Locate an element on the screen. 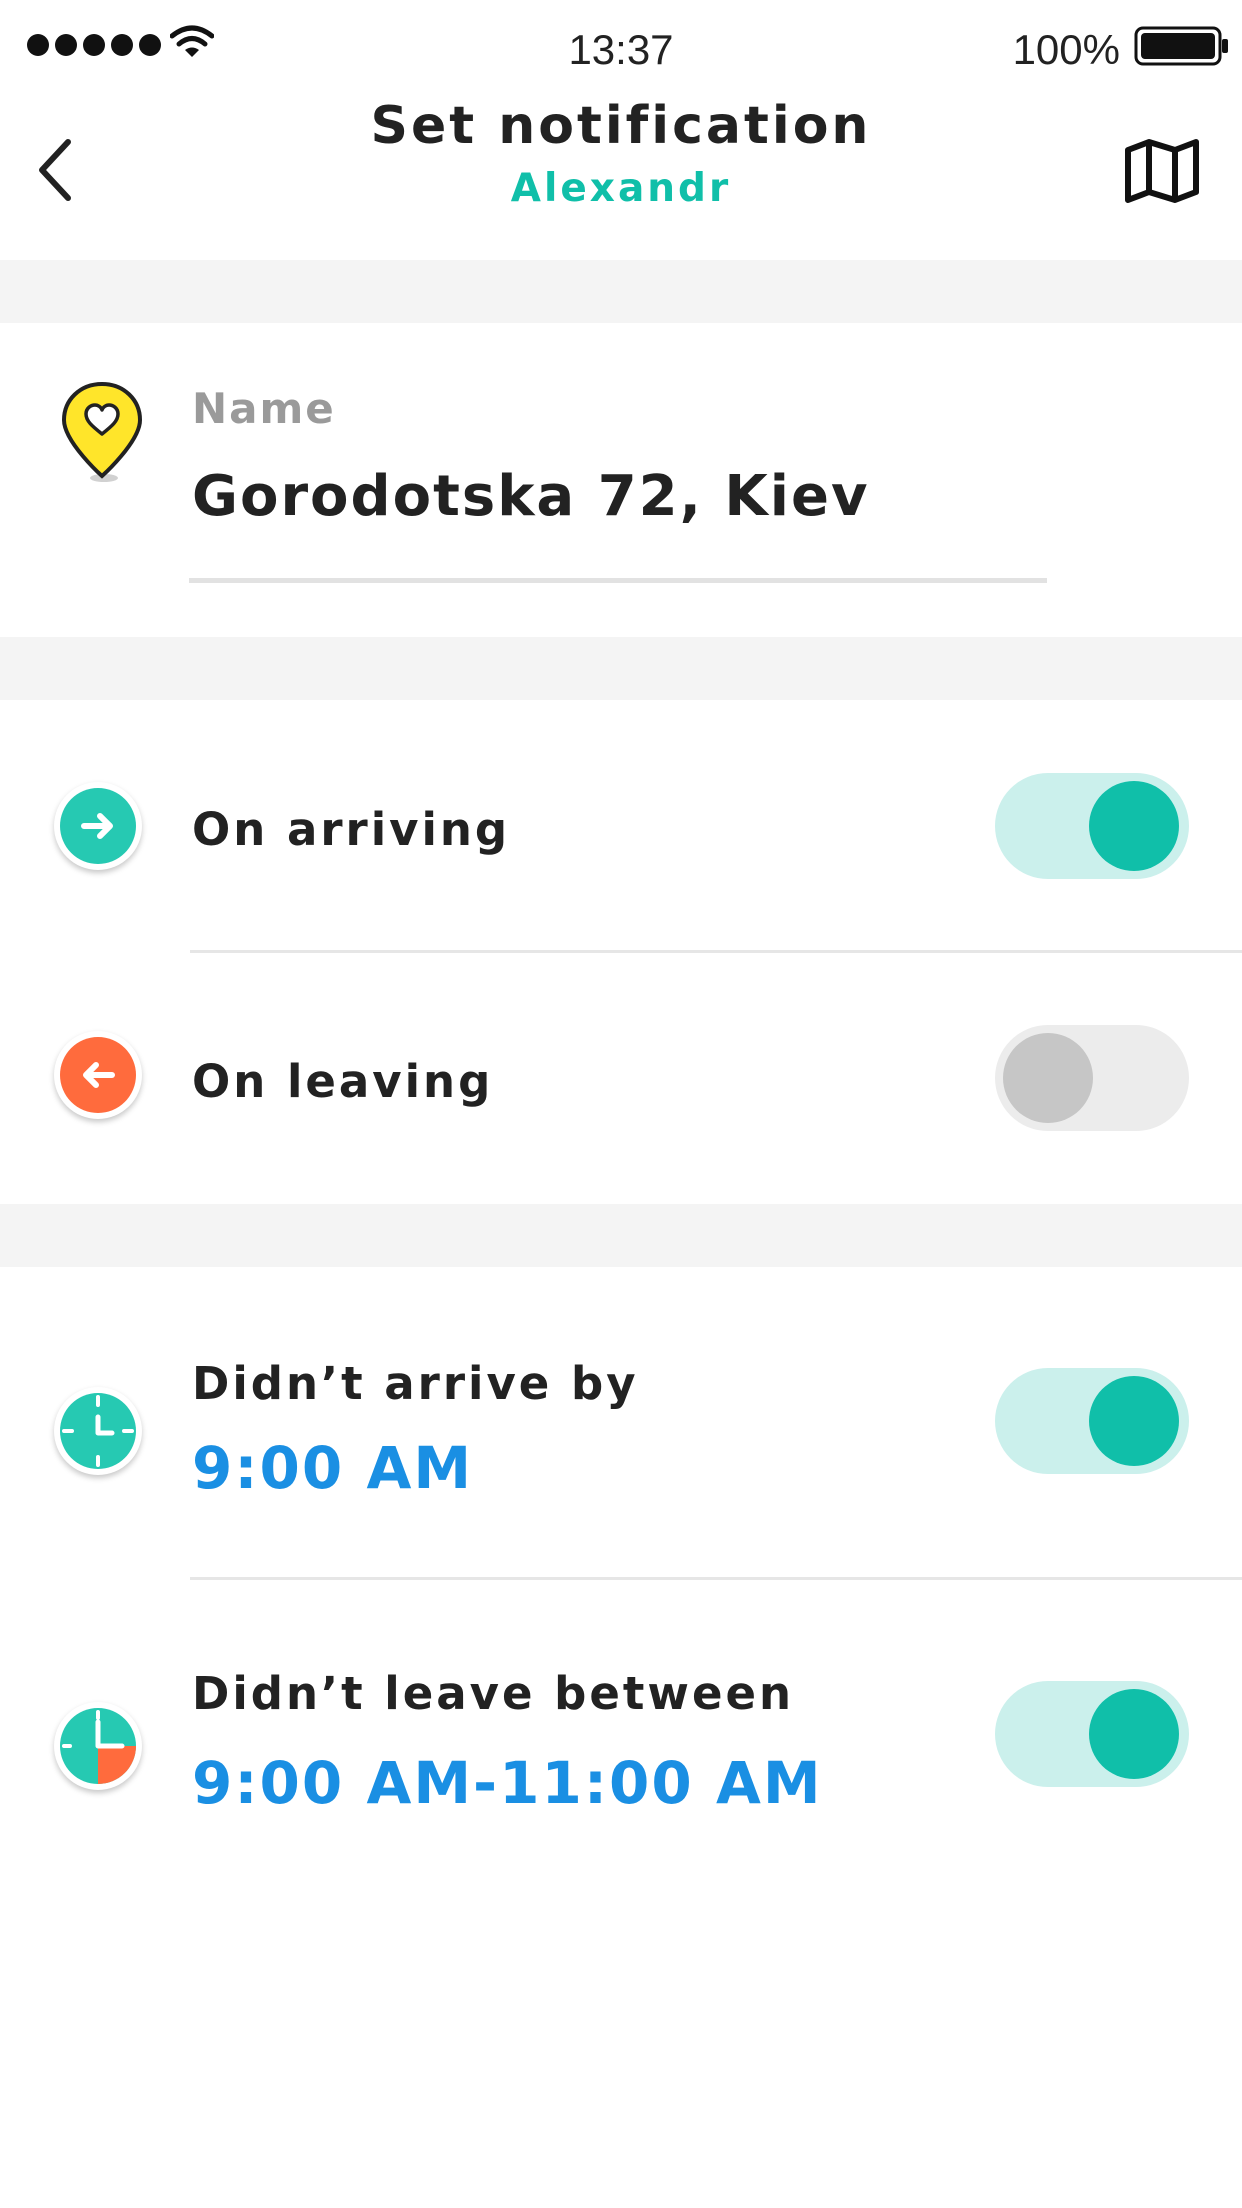 This screenshot has width=1242, height=2208. list-item-on-arriving: On arriving is located at coordinates (621, 826).